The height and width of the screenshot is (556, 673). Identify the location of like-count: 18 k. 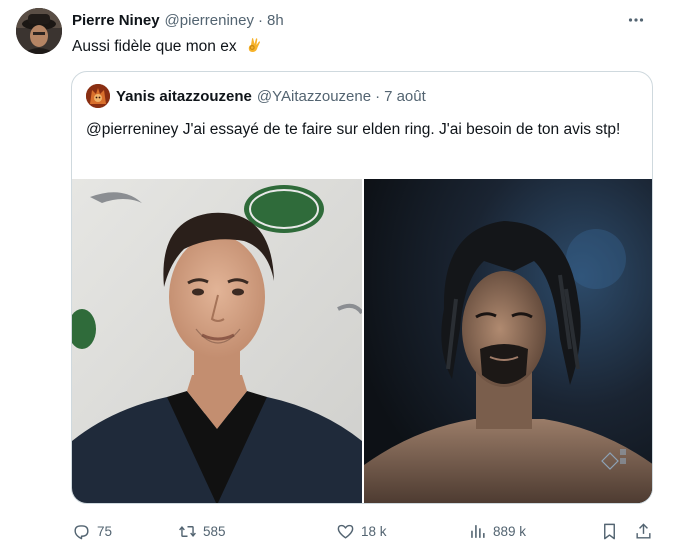
(374, 531).